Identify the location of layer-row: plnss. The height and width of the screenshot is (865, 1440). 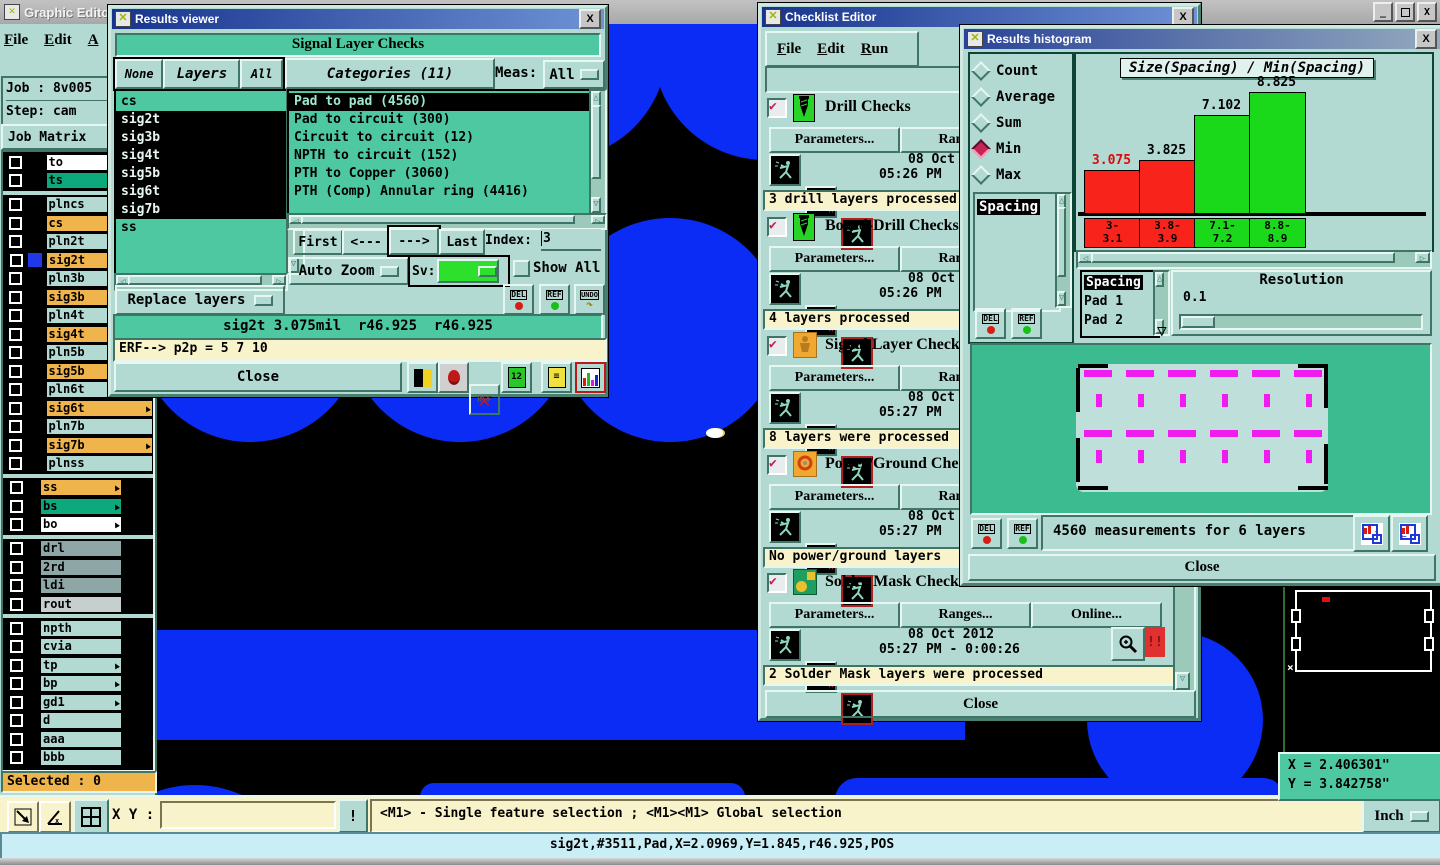
(78, 463).